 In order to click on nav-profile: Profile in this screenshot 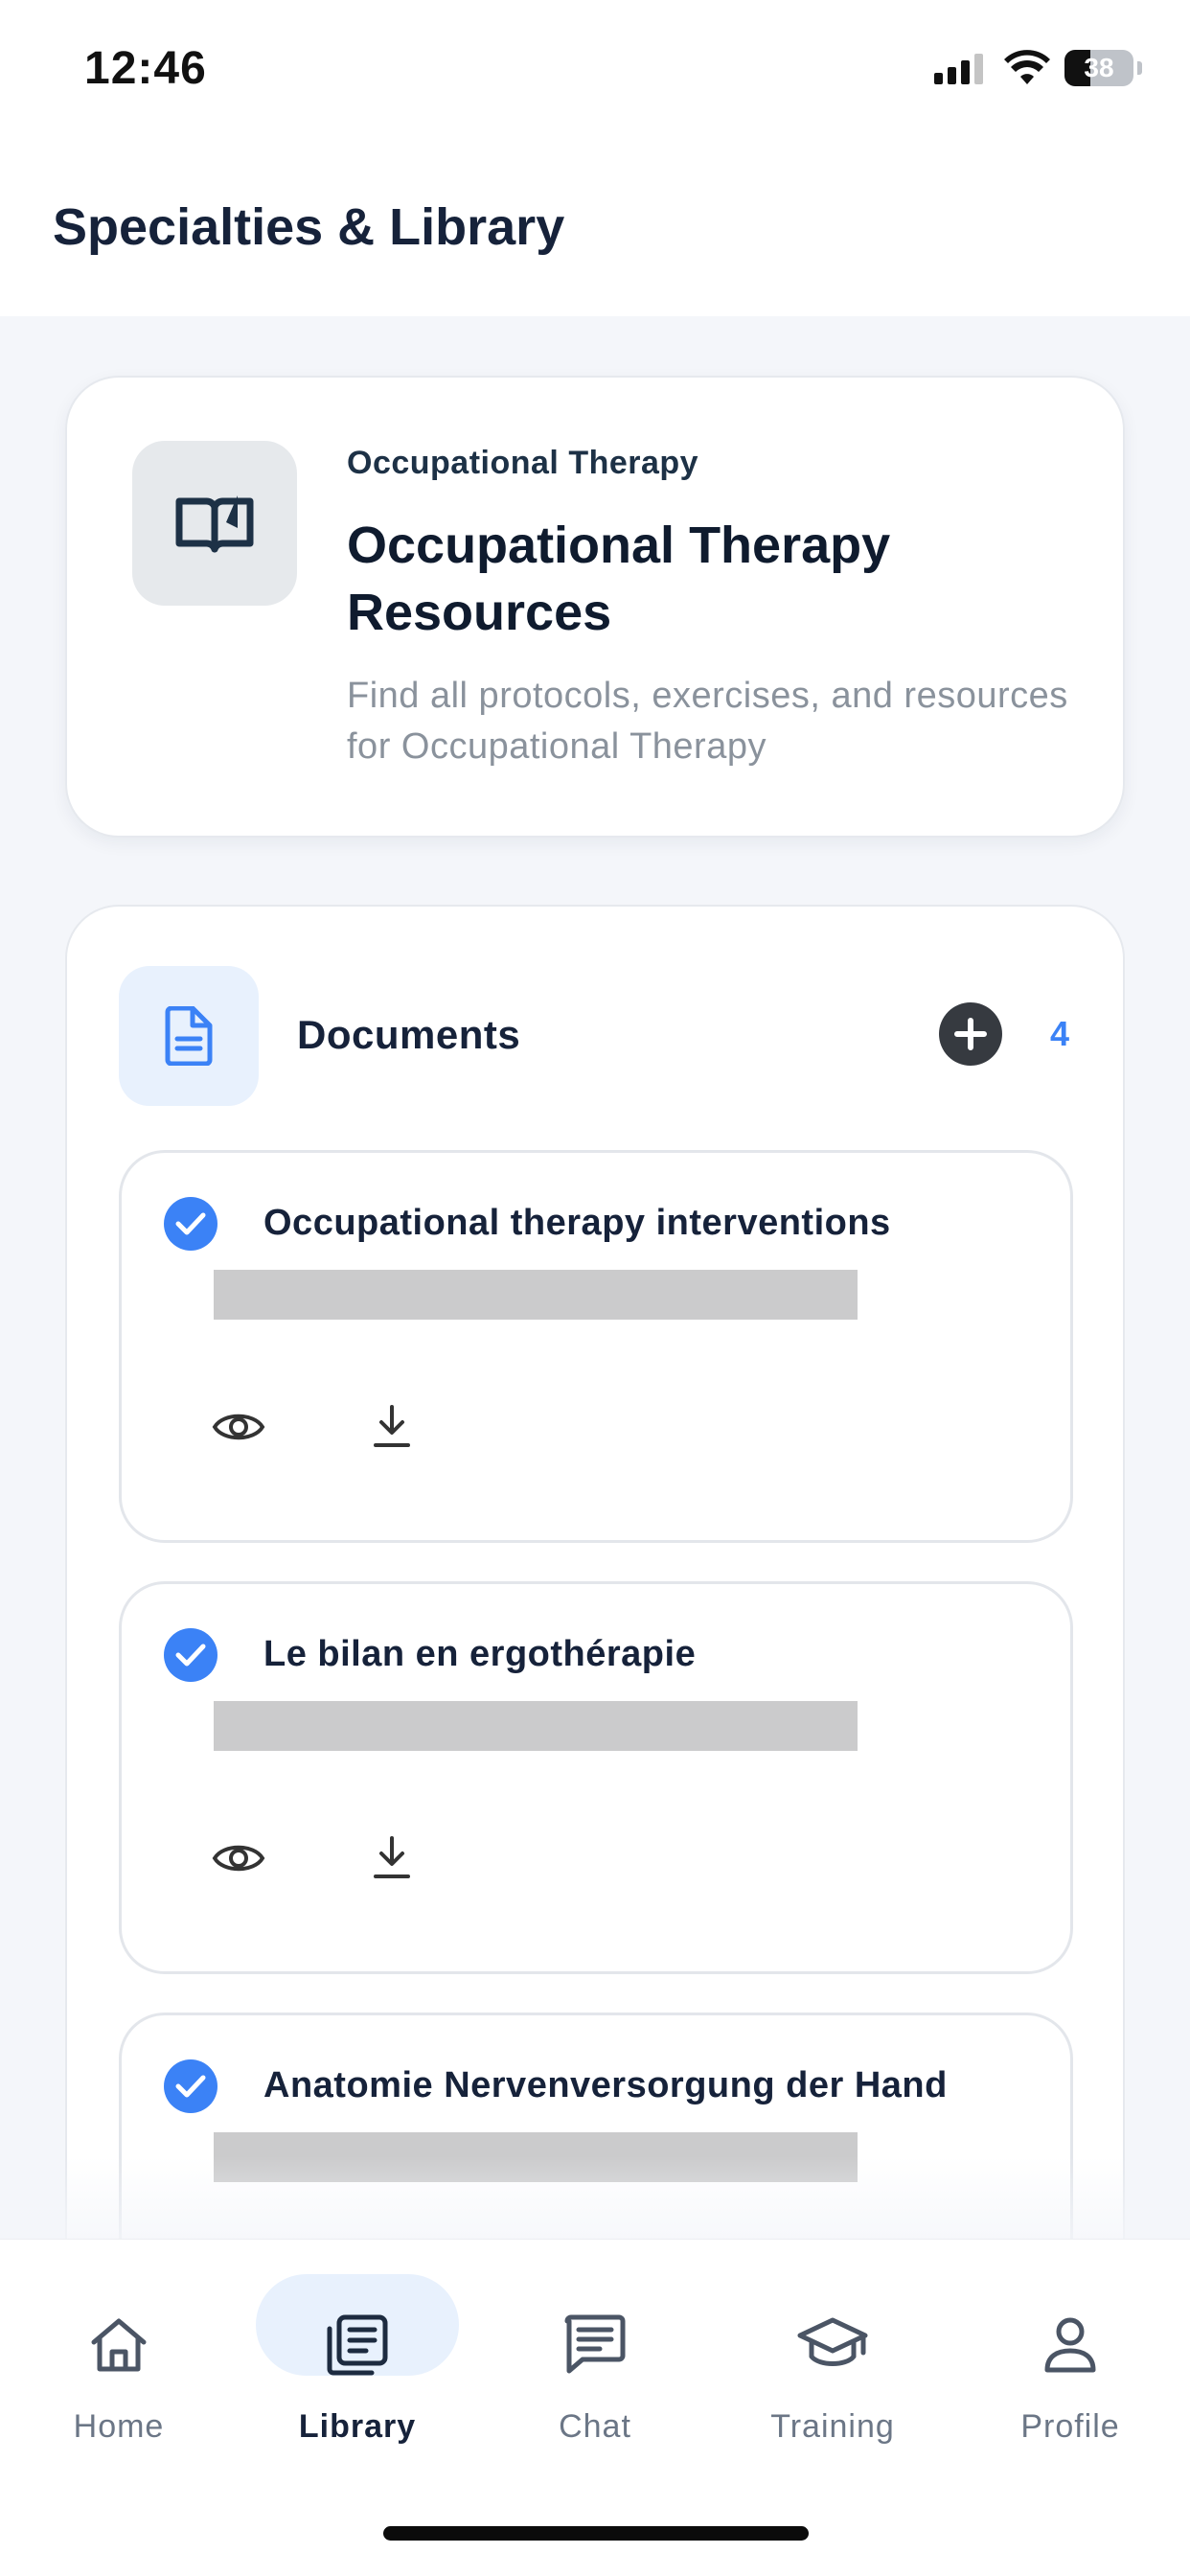, I will do `click(1070, 2360)`.